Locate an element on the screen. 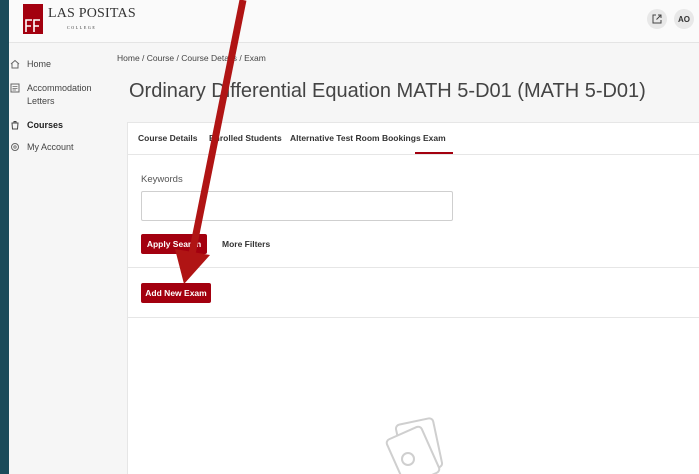 The height and width of the screenshot is (474, 699). breadcrumb: Home / Course / Course Details / Exam is located at coordinates (191, 58).